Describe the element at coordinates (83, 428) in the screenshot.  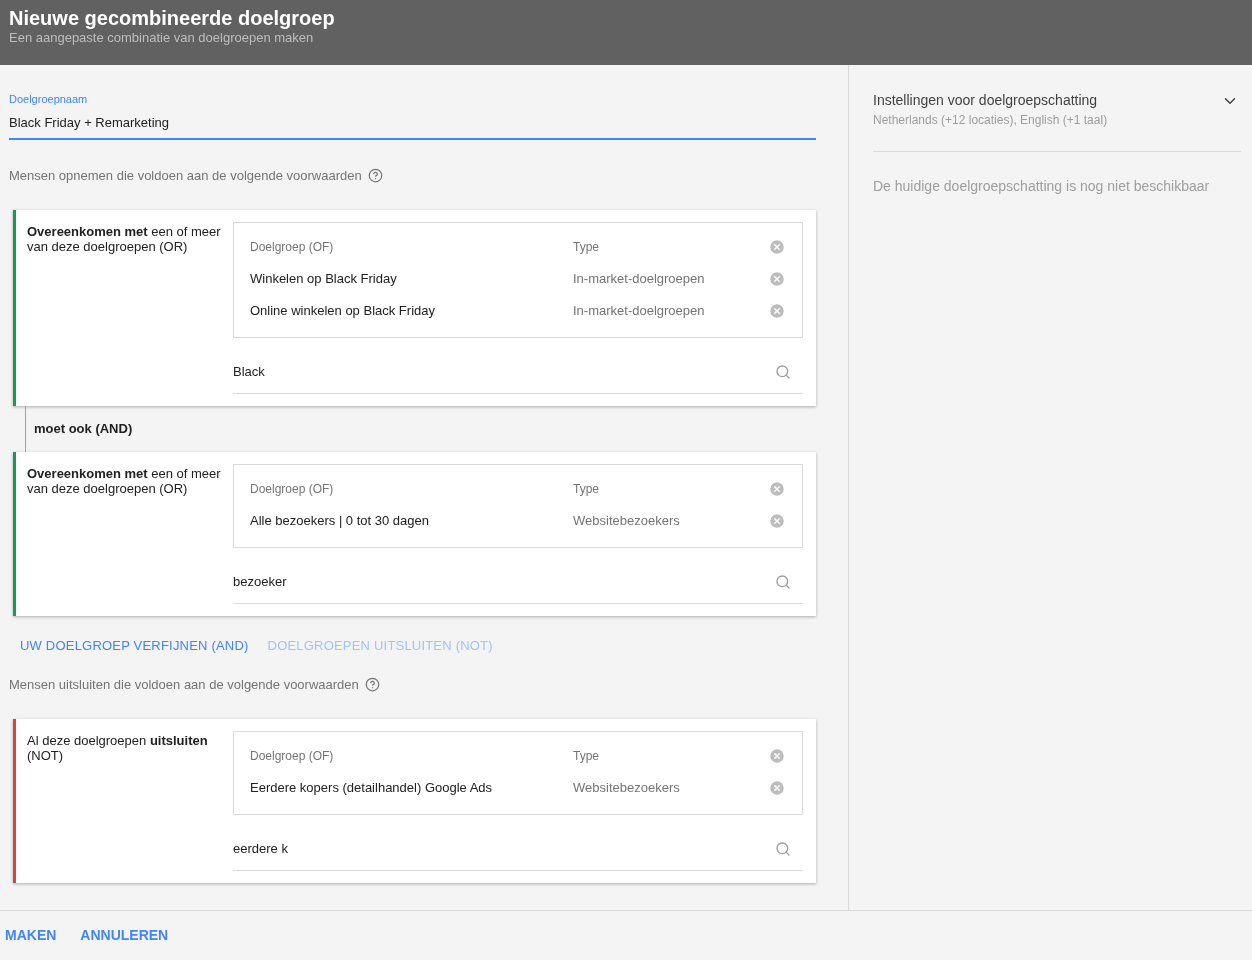
I see `connector-label: moet ook (AND)` at that location.